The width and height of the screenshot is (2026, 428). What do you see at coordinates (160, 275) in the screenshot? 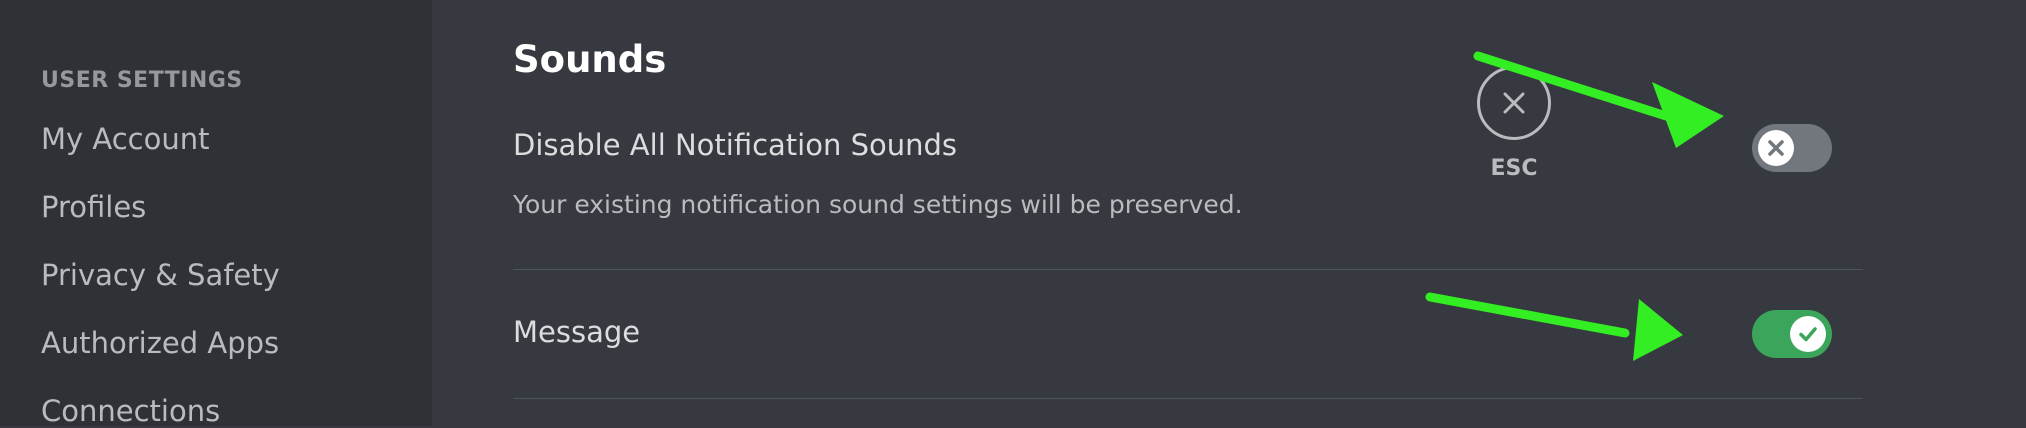
I see `sidebar-item-privacy-safety: Privacy & Safety` at bounding box center [160, 275].